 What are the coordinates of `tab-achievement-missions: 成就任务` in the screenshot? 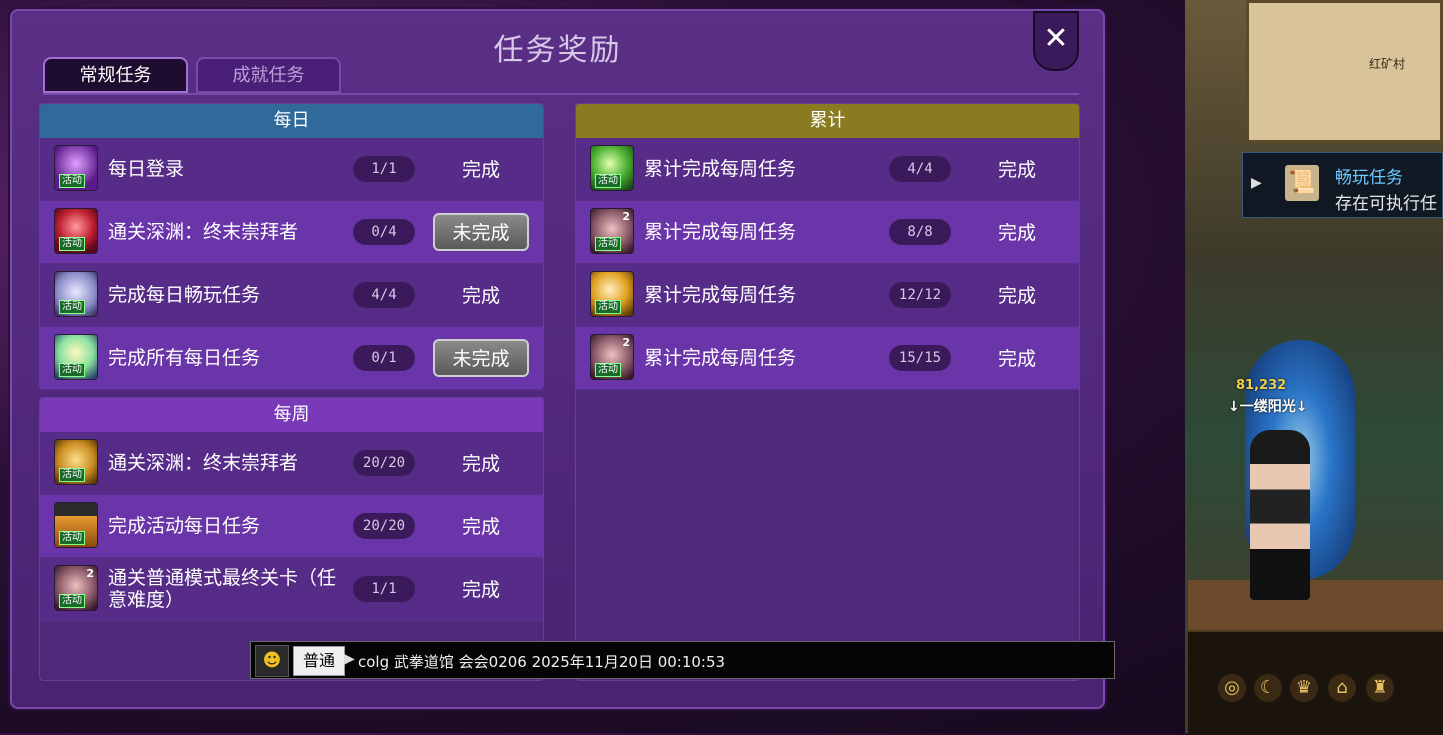 It's located at (268, 75).